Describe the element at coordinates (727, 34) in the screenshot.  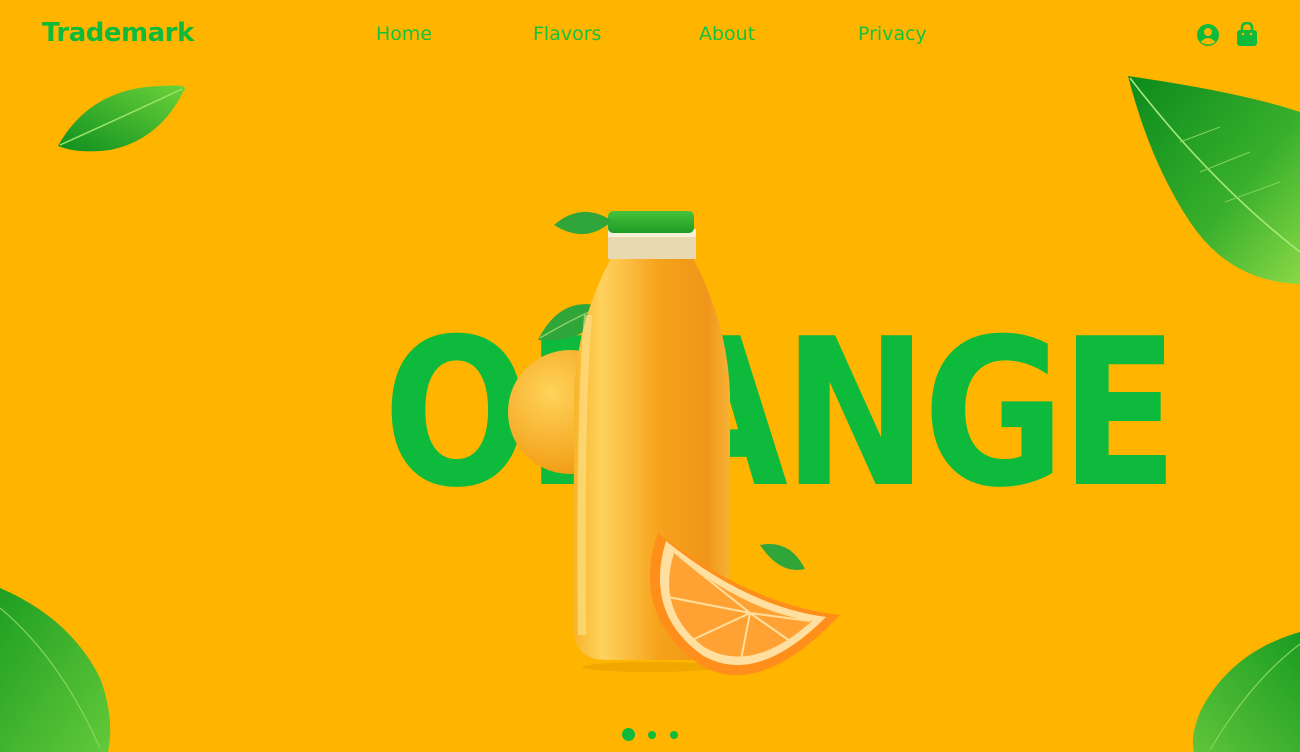
I see `nav-about: About` at that location.